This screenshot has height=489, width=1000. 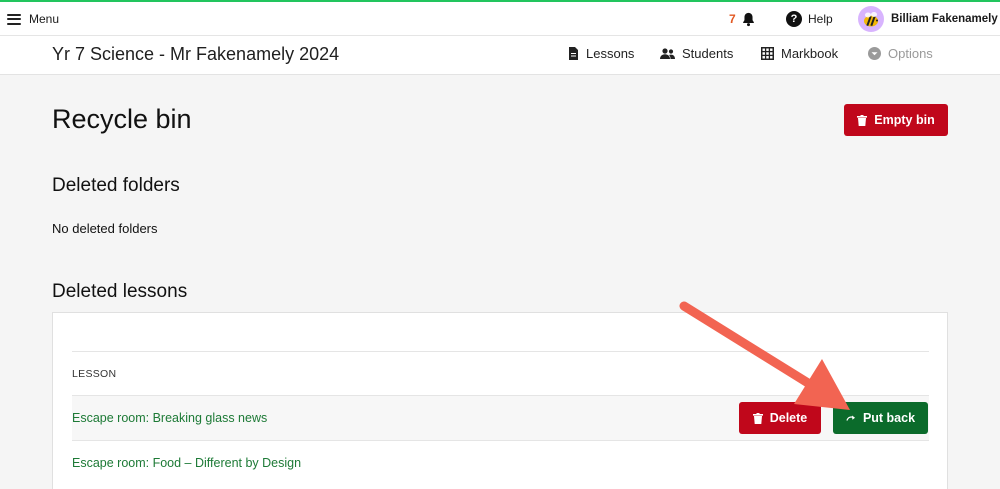 What do you see at coordinates (732, 19) in the screenshot?
I see `notification-count: 7` at bounding box center [732, 19].